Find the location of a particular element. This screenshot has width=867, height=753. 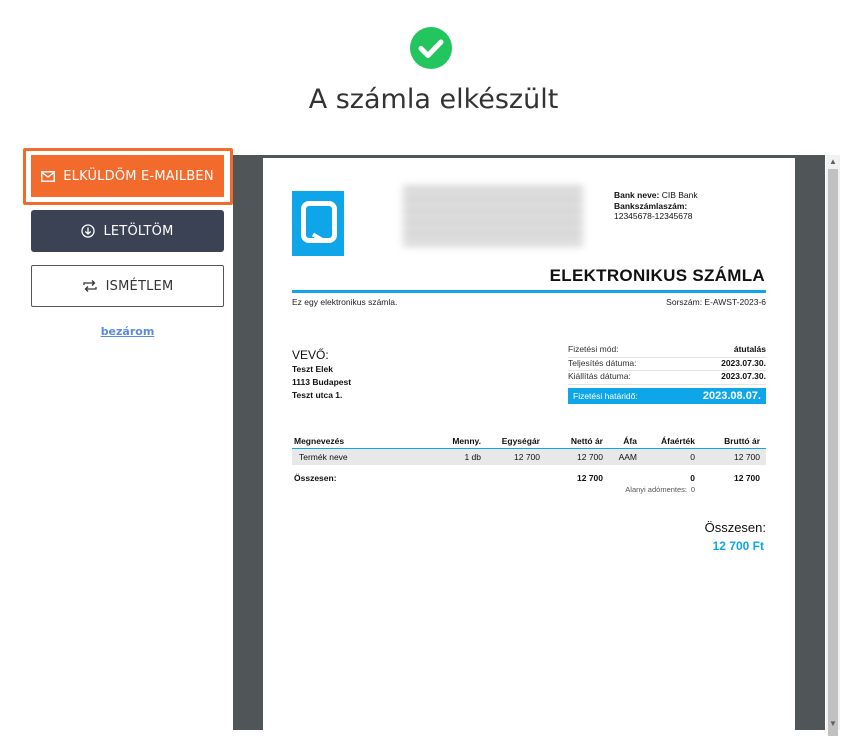

title-rule is located at coordinates (529, 291).